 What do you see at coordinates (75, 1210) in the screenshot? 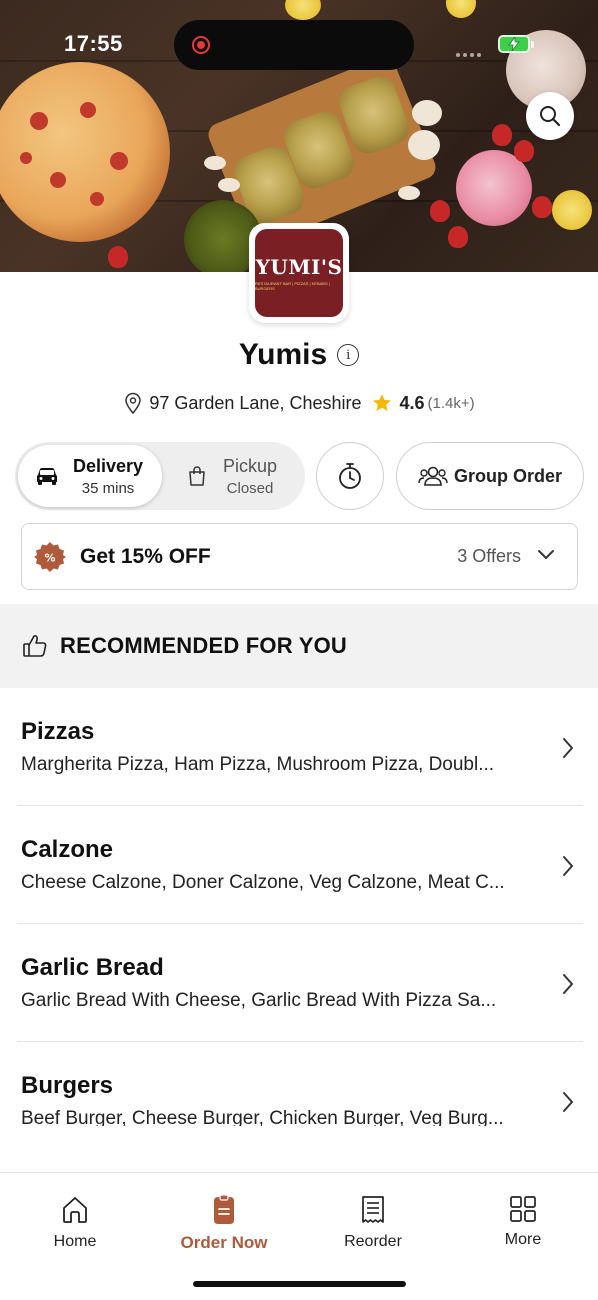
I see `home-icon` at bounding box center [75, 1210].